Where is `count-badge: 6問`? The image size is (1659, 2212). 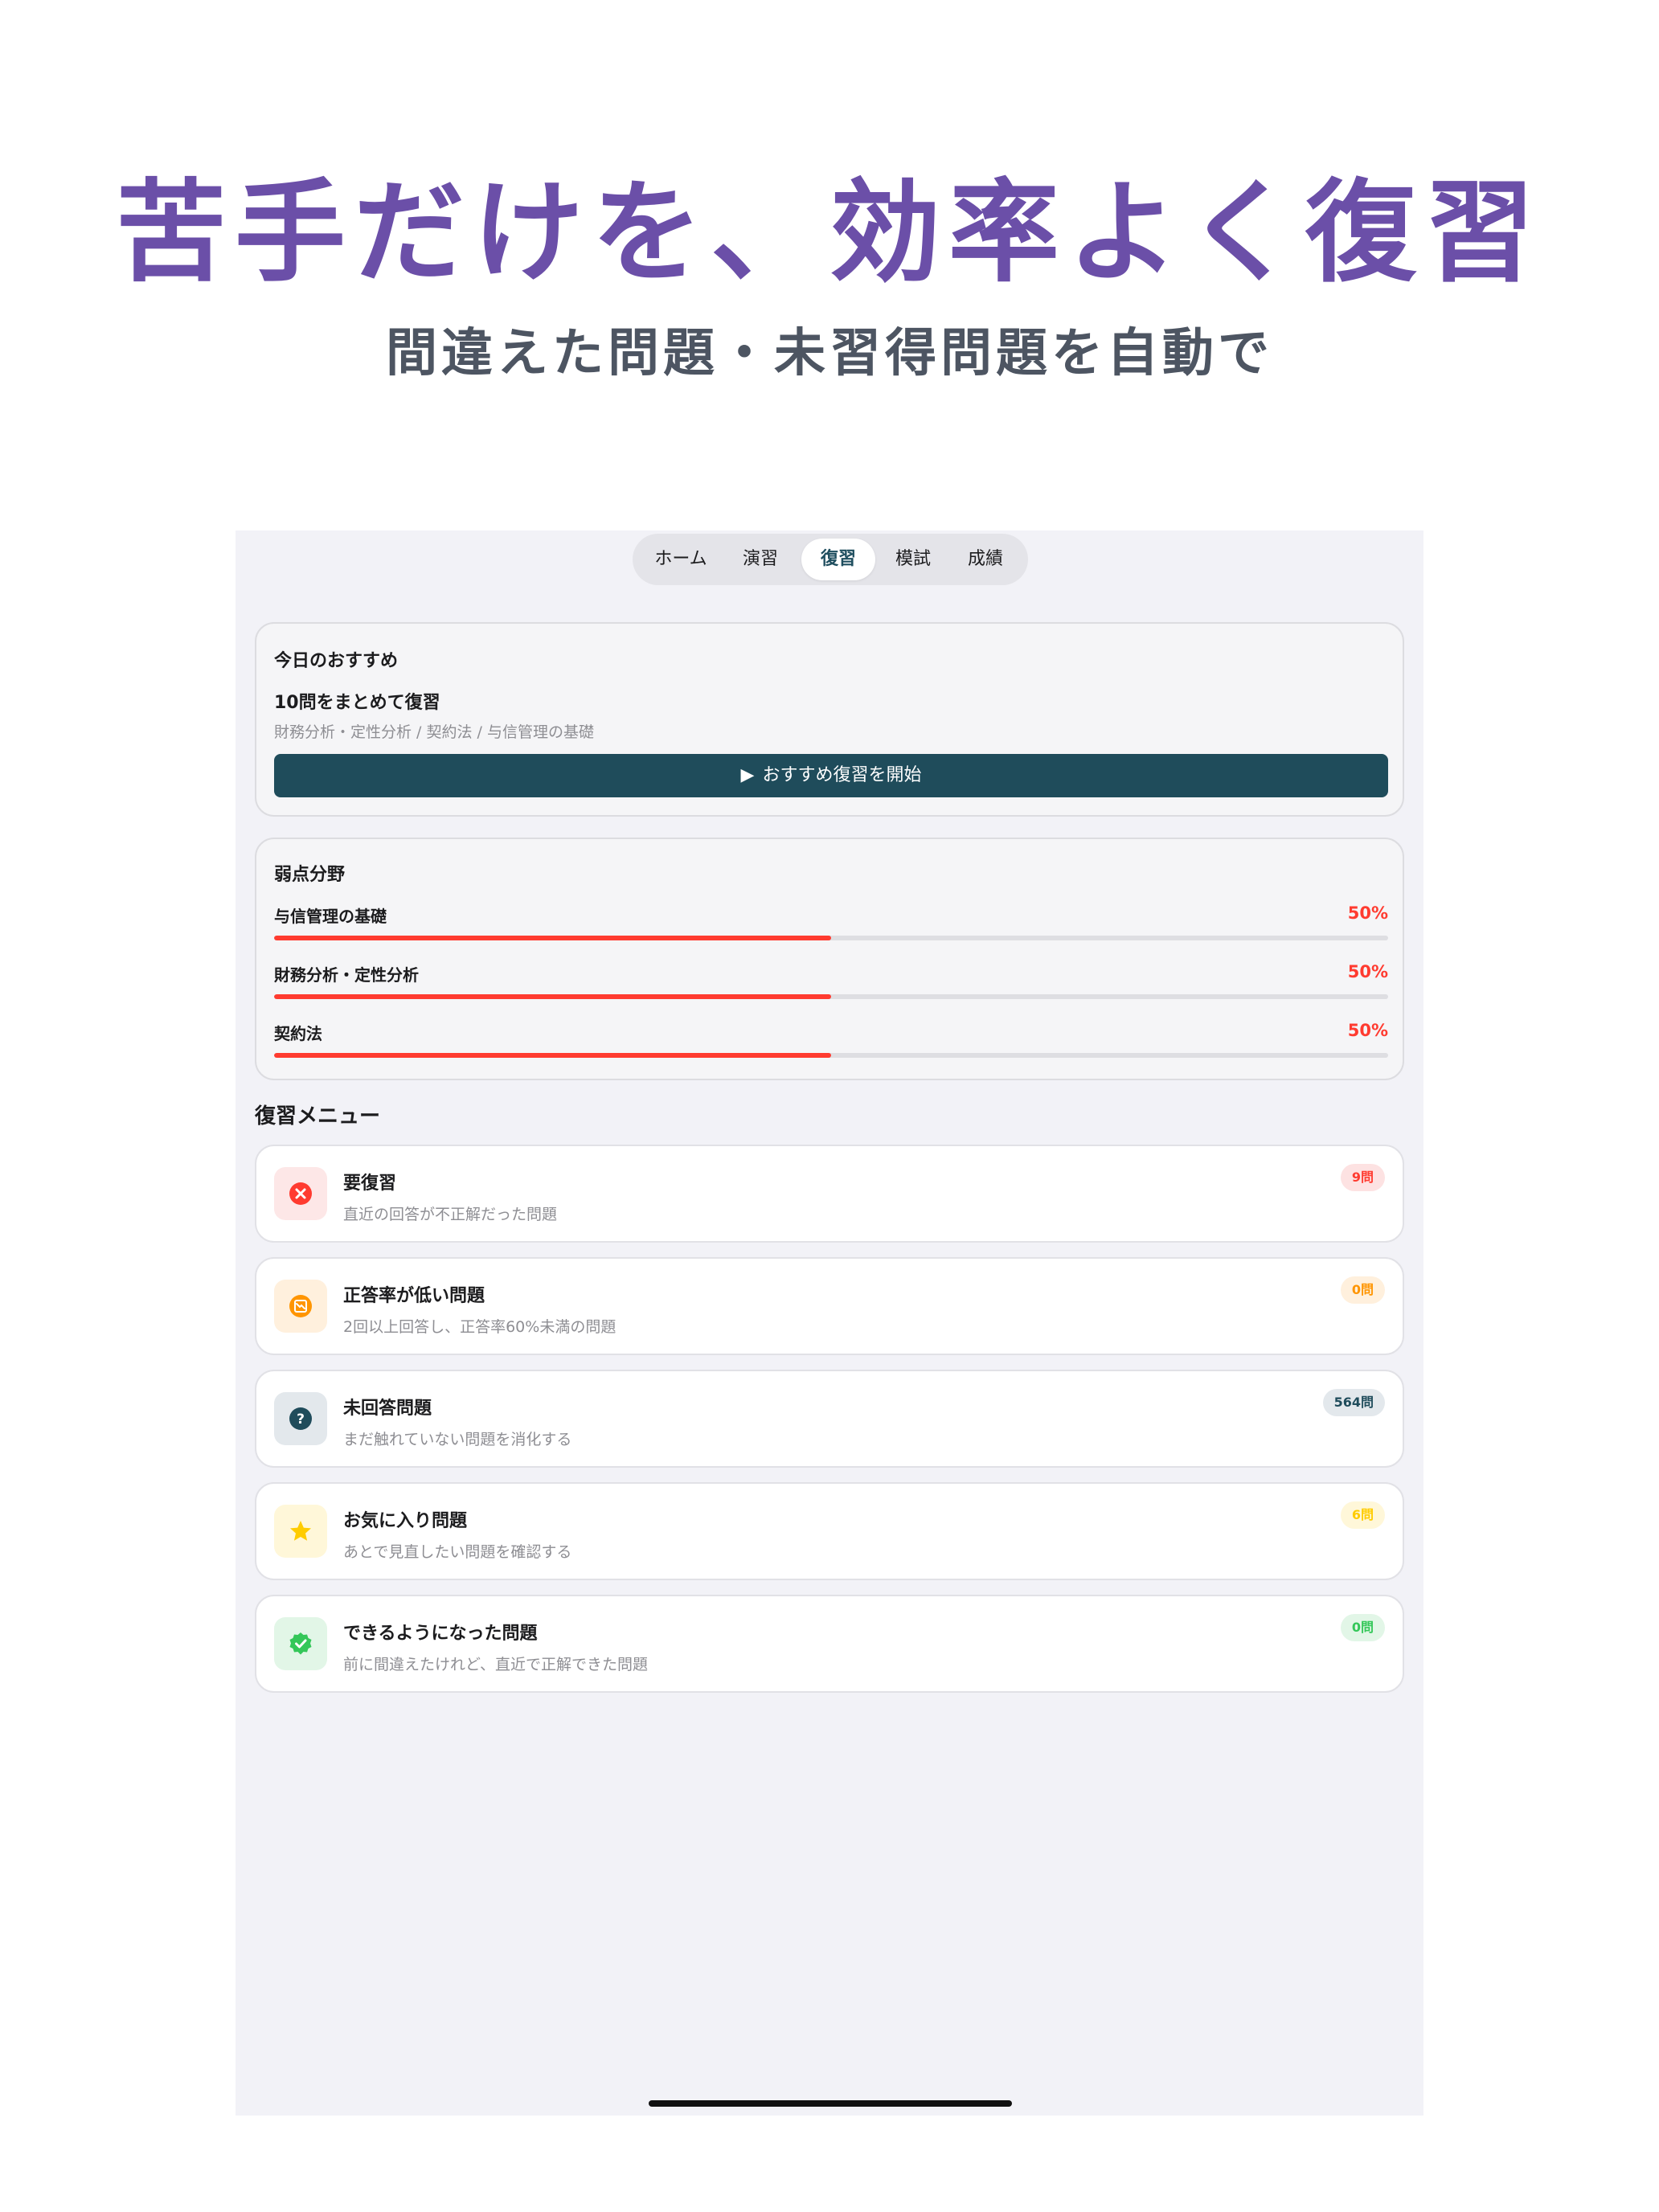
count-badge: 6問 is located at coordinates (1362, 1515).